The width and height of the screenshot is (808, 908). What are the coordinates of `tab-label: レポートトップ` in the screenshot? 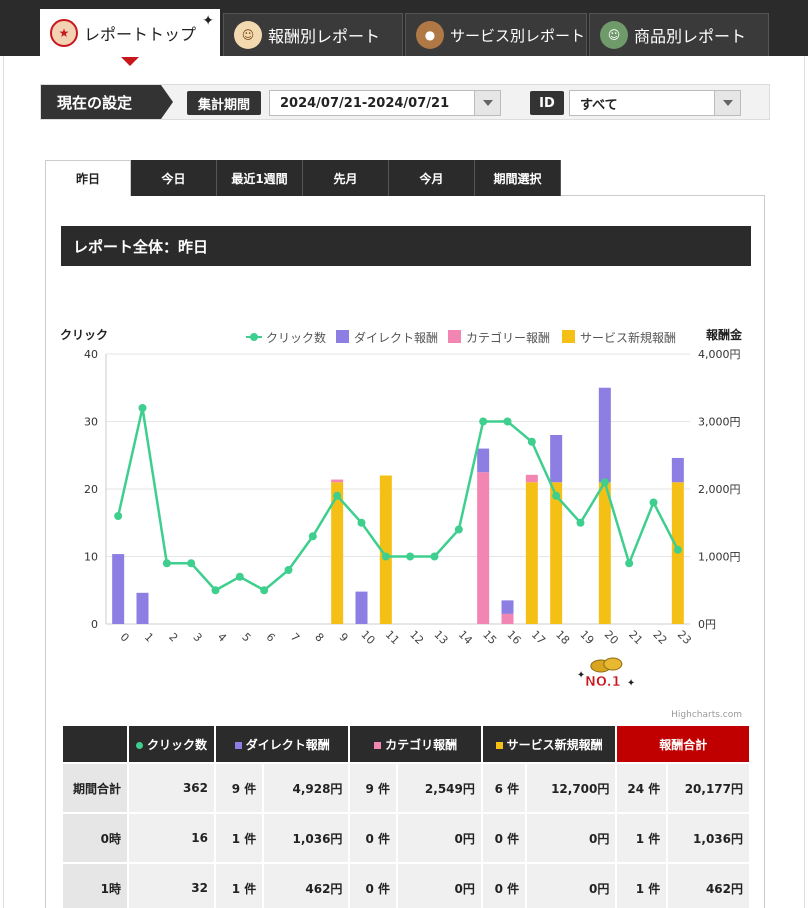 It's located at (140, 34).